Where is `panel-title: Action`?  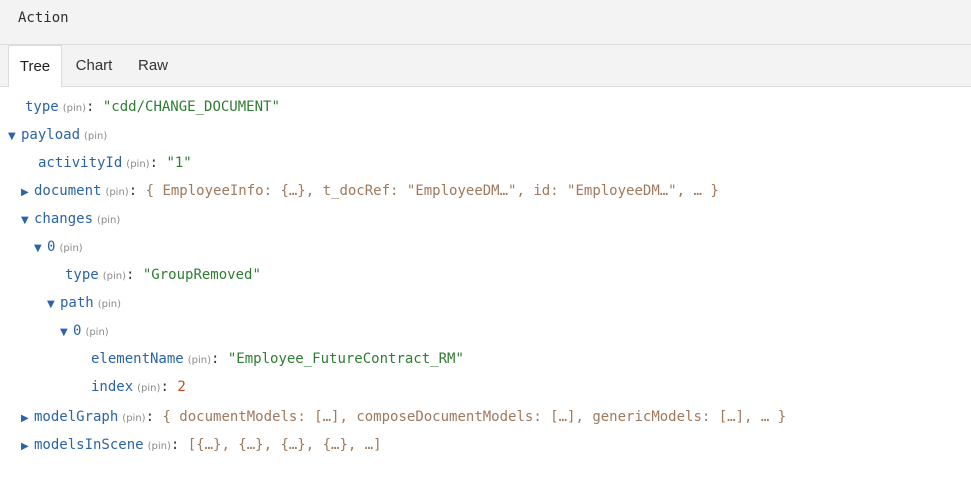 panel-title: Action is located at coordinates (43, 18).